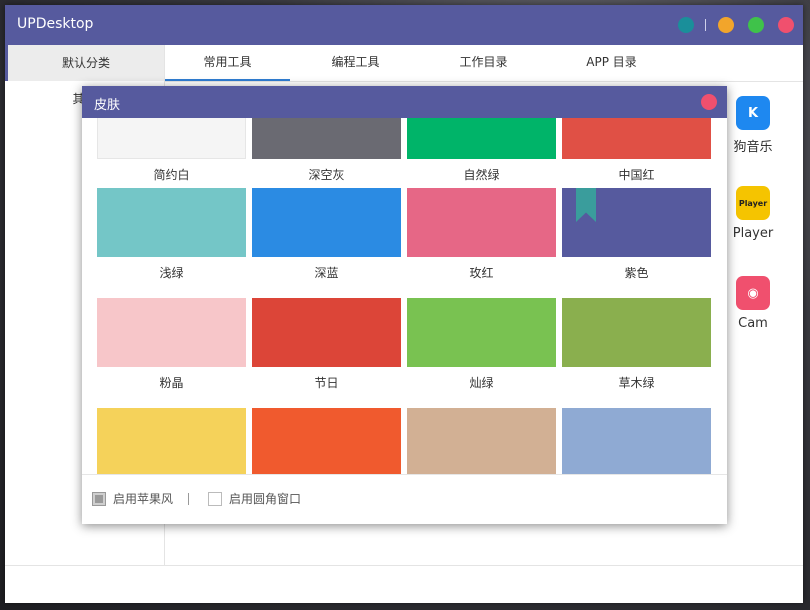  I want to click on skin-button, so click(686, 25).